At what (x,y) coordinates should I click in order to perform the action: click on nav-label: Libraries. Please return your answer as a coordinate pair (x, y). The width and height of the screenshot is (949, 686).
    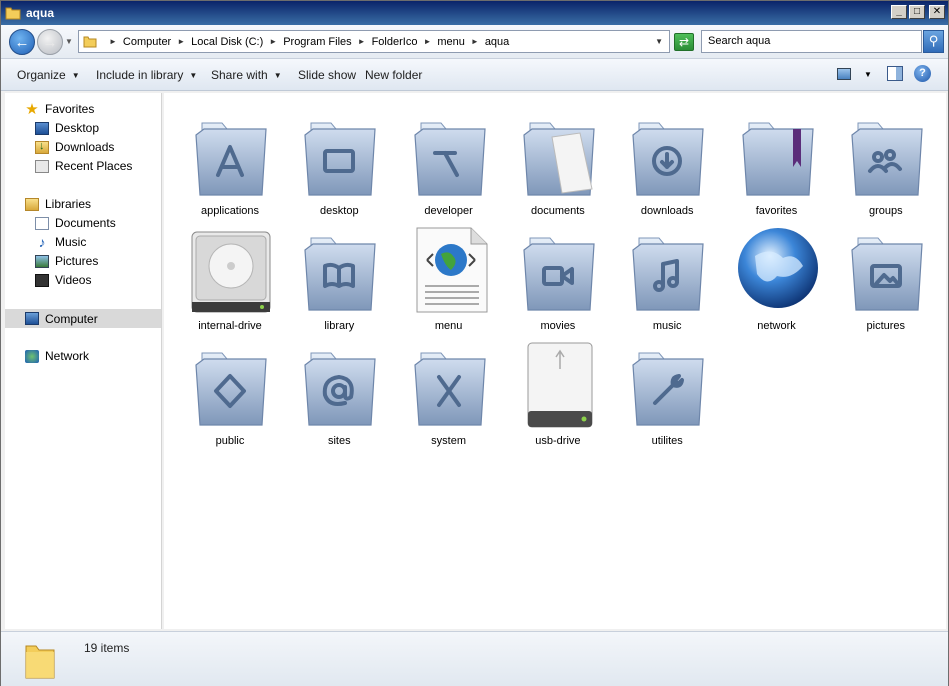
    Looking at the image, I should click on (68, 204).